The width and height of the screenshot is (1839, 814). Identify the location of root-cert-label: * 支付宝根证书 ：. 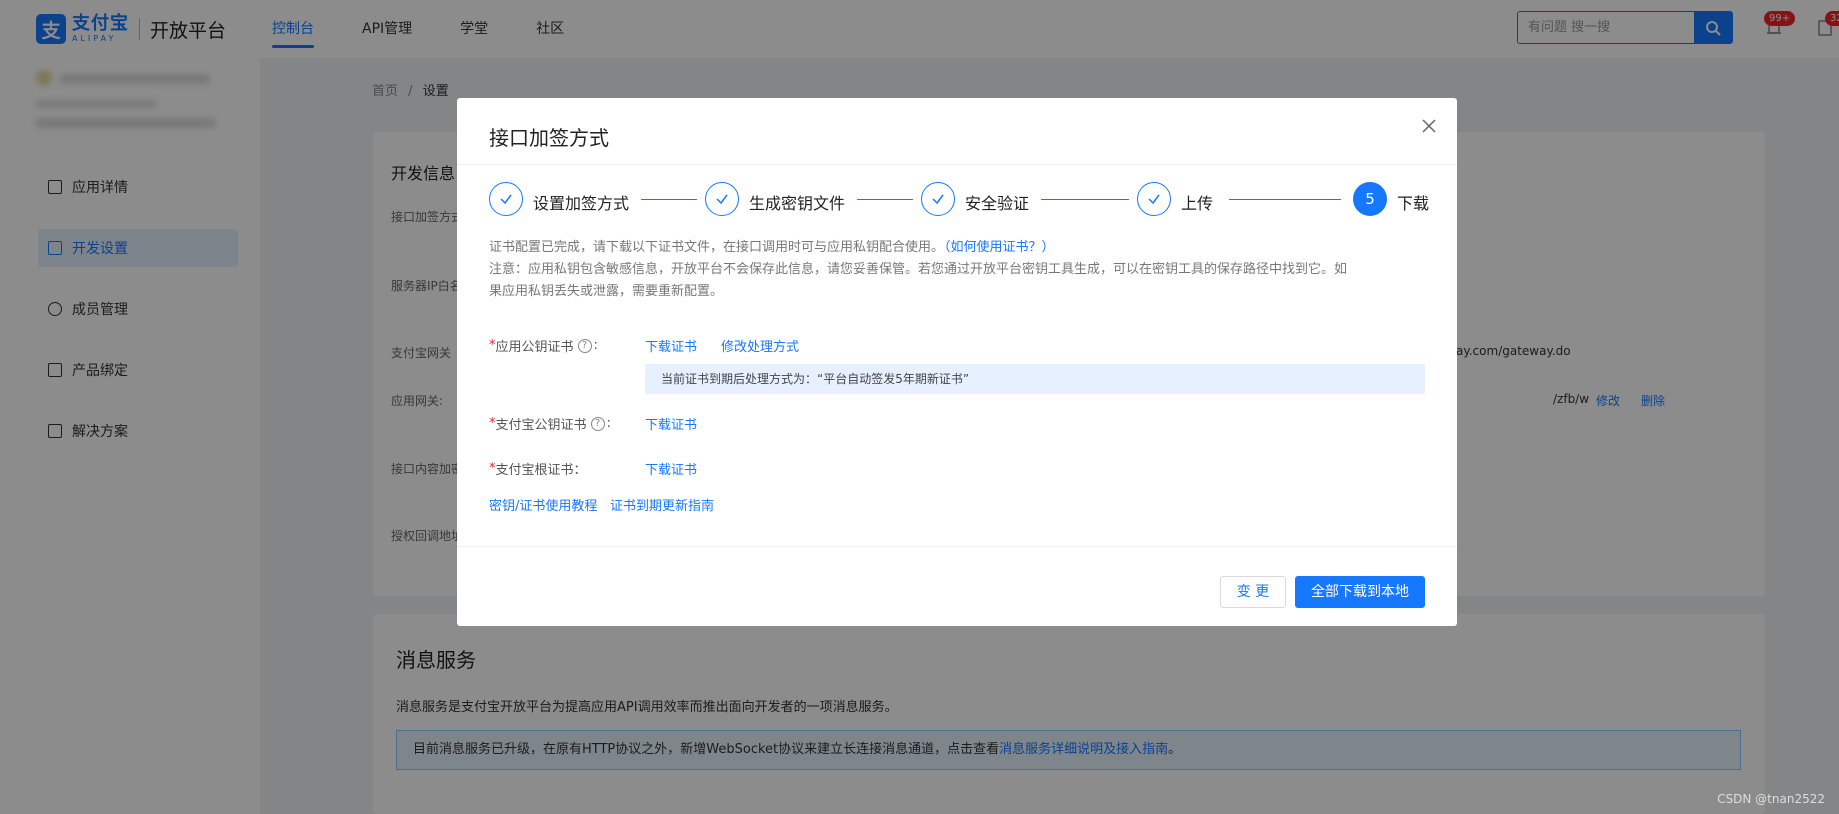
(538, 468).